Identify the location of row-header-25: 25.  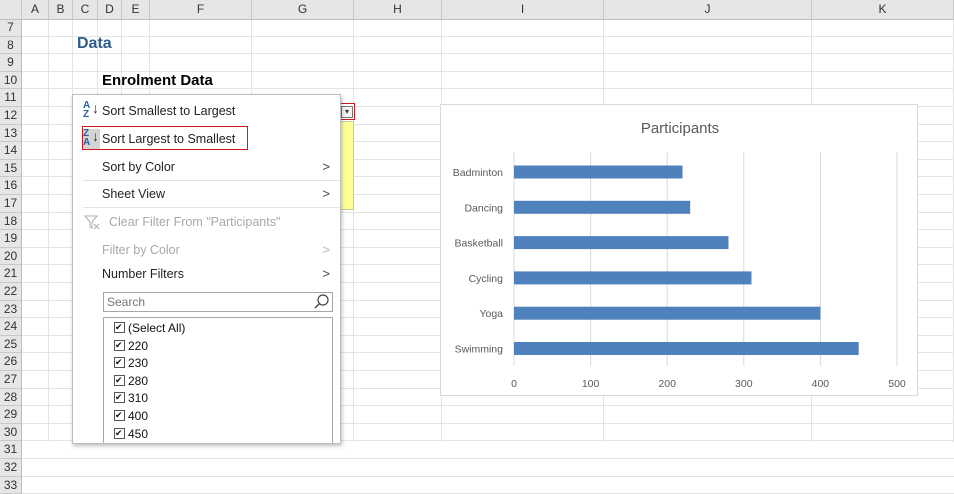
(11, 344).